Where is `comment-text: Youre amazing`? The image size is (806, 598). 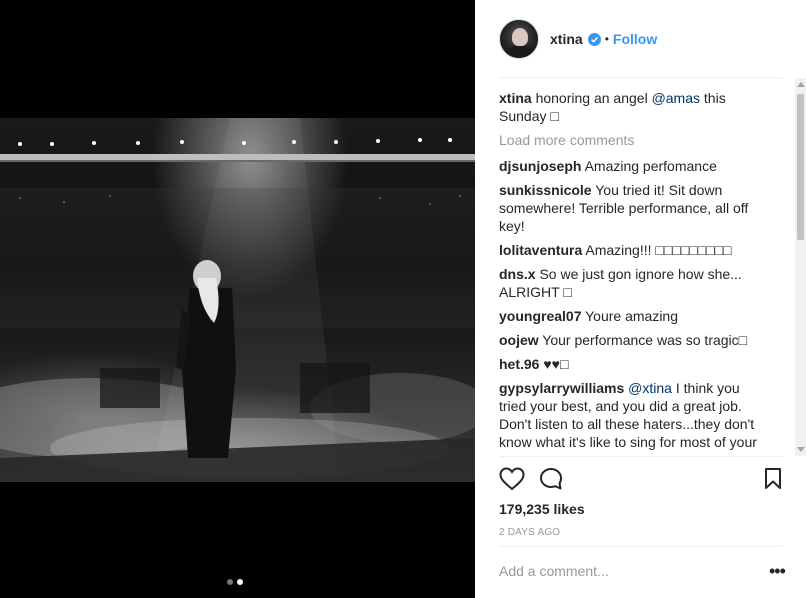 comment-text: Youre amazing is located at coordinates (630, 316).